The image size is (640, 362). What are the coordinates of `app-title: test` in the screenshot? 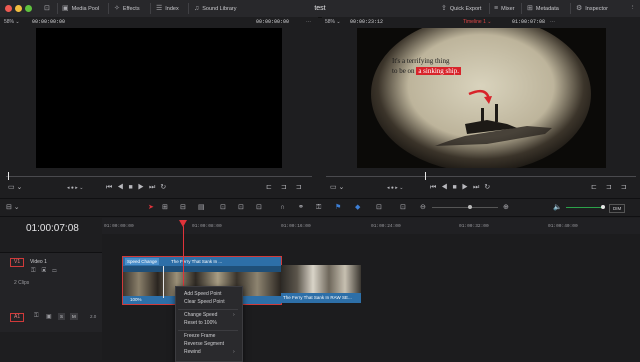 It's located at (320, 8).